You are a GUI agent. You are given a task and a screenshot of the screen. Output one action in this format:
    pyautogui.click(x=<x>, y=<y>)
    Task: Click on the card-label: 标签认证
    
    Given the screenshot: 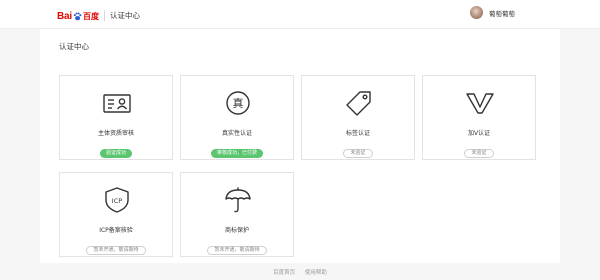 What is the action you would take?
    pyautogui.click(x=357, y=133)
    